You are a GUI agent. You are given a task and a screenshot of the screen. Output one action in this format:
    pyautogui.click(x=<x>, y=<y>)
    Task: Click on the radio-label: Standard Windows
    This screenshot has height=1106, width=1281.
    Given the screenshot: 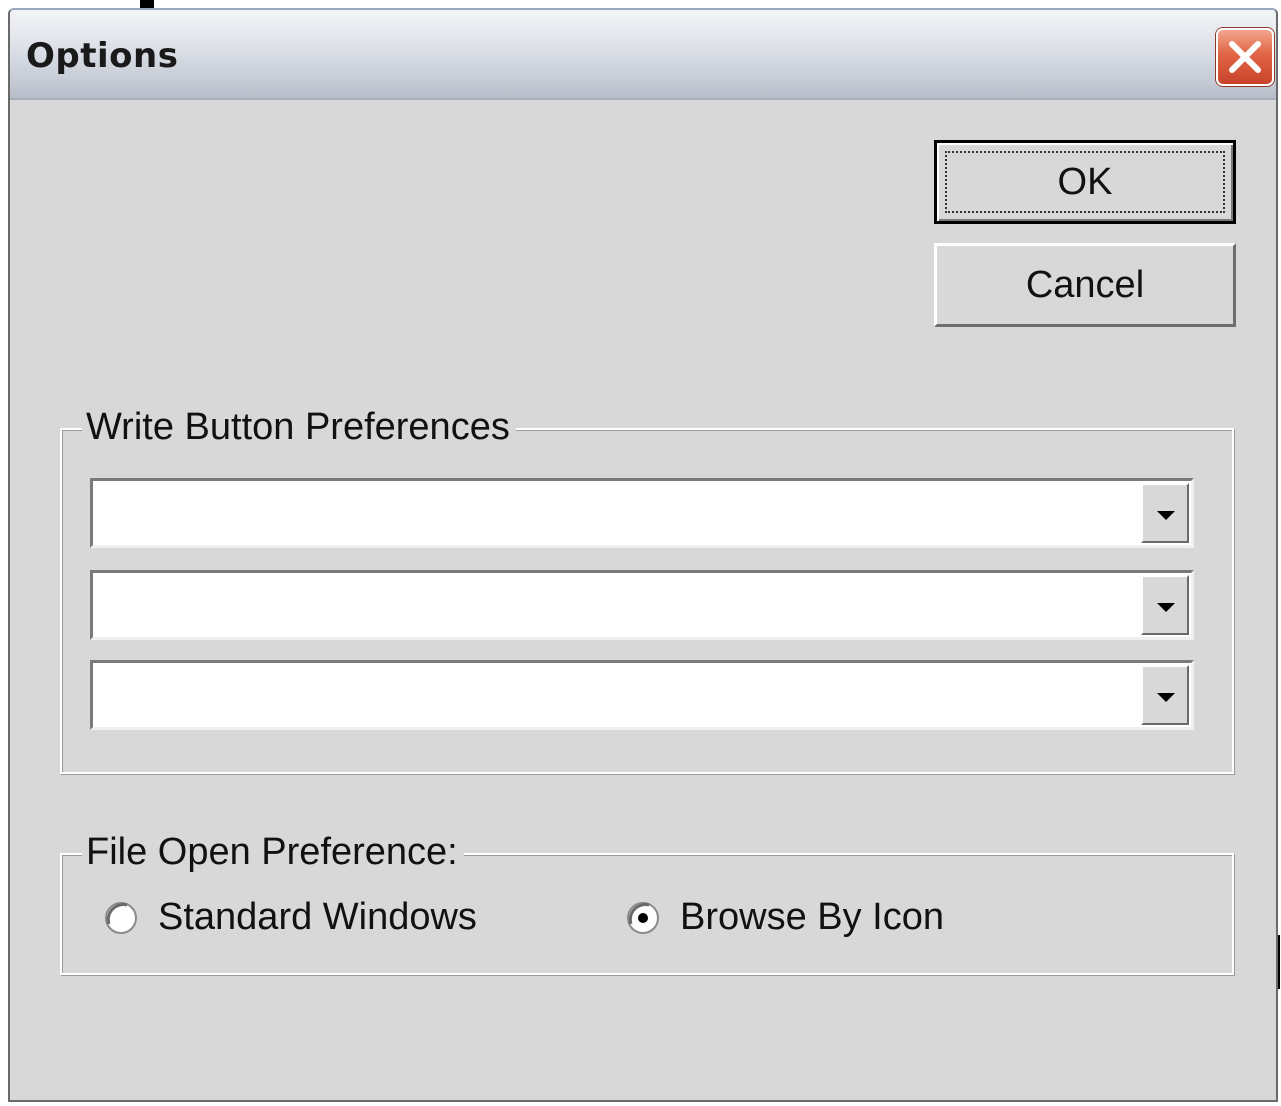 What is the action you would take?
    pyautogui.click(x=317, y=917)
    